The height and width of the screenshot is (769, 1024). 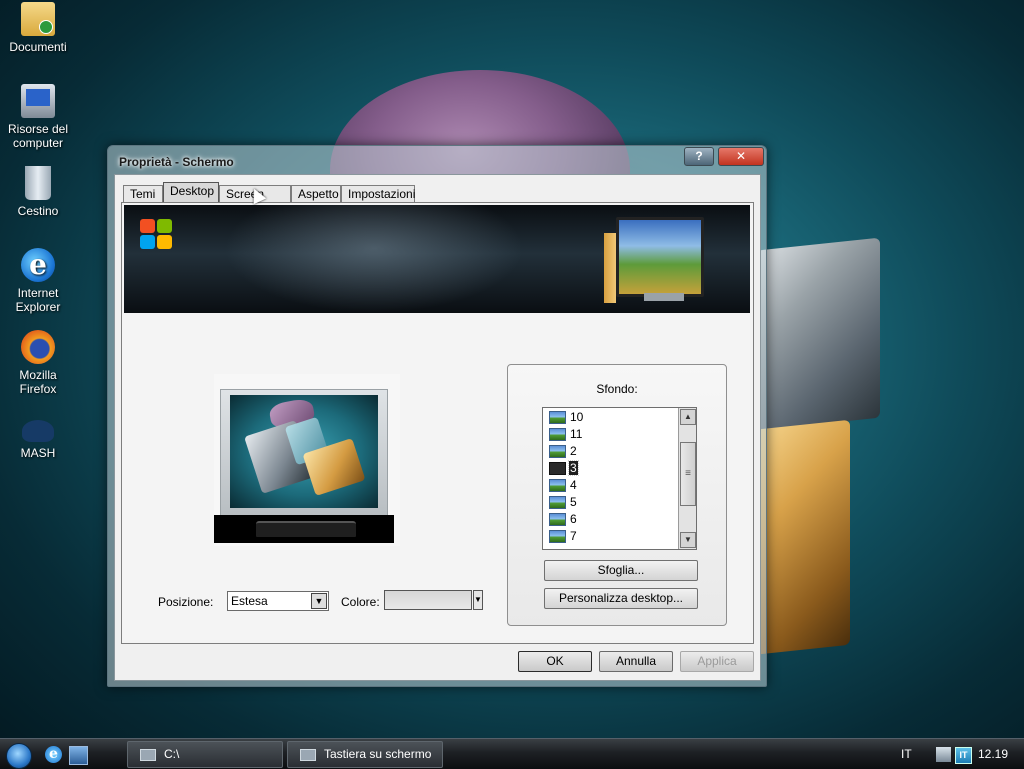 I want to click on desktop-icon-cestino: Cestino, so click(x=38, y=192).